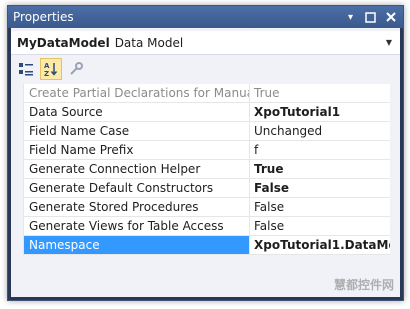 This screenshot has width=410, height=309. Describe the element at coordinates (149, 42) in the screenshot. I see `object-type: Data Model` at that location.